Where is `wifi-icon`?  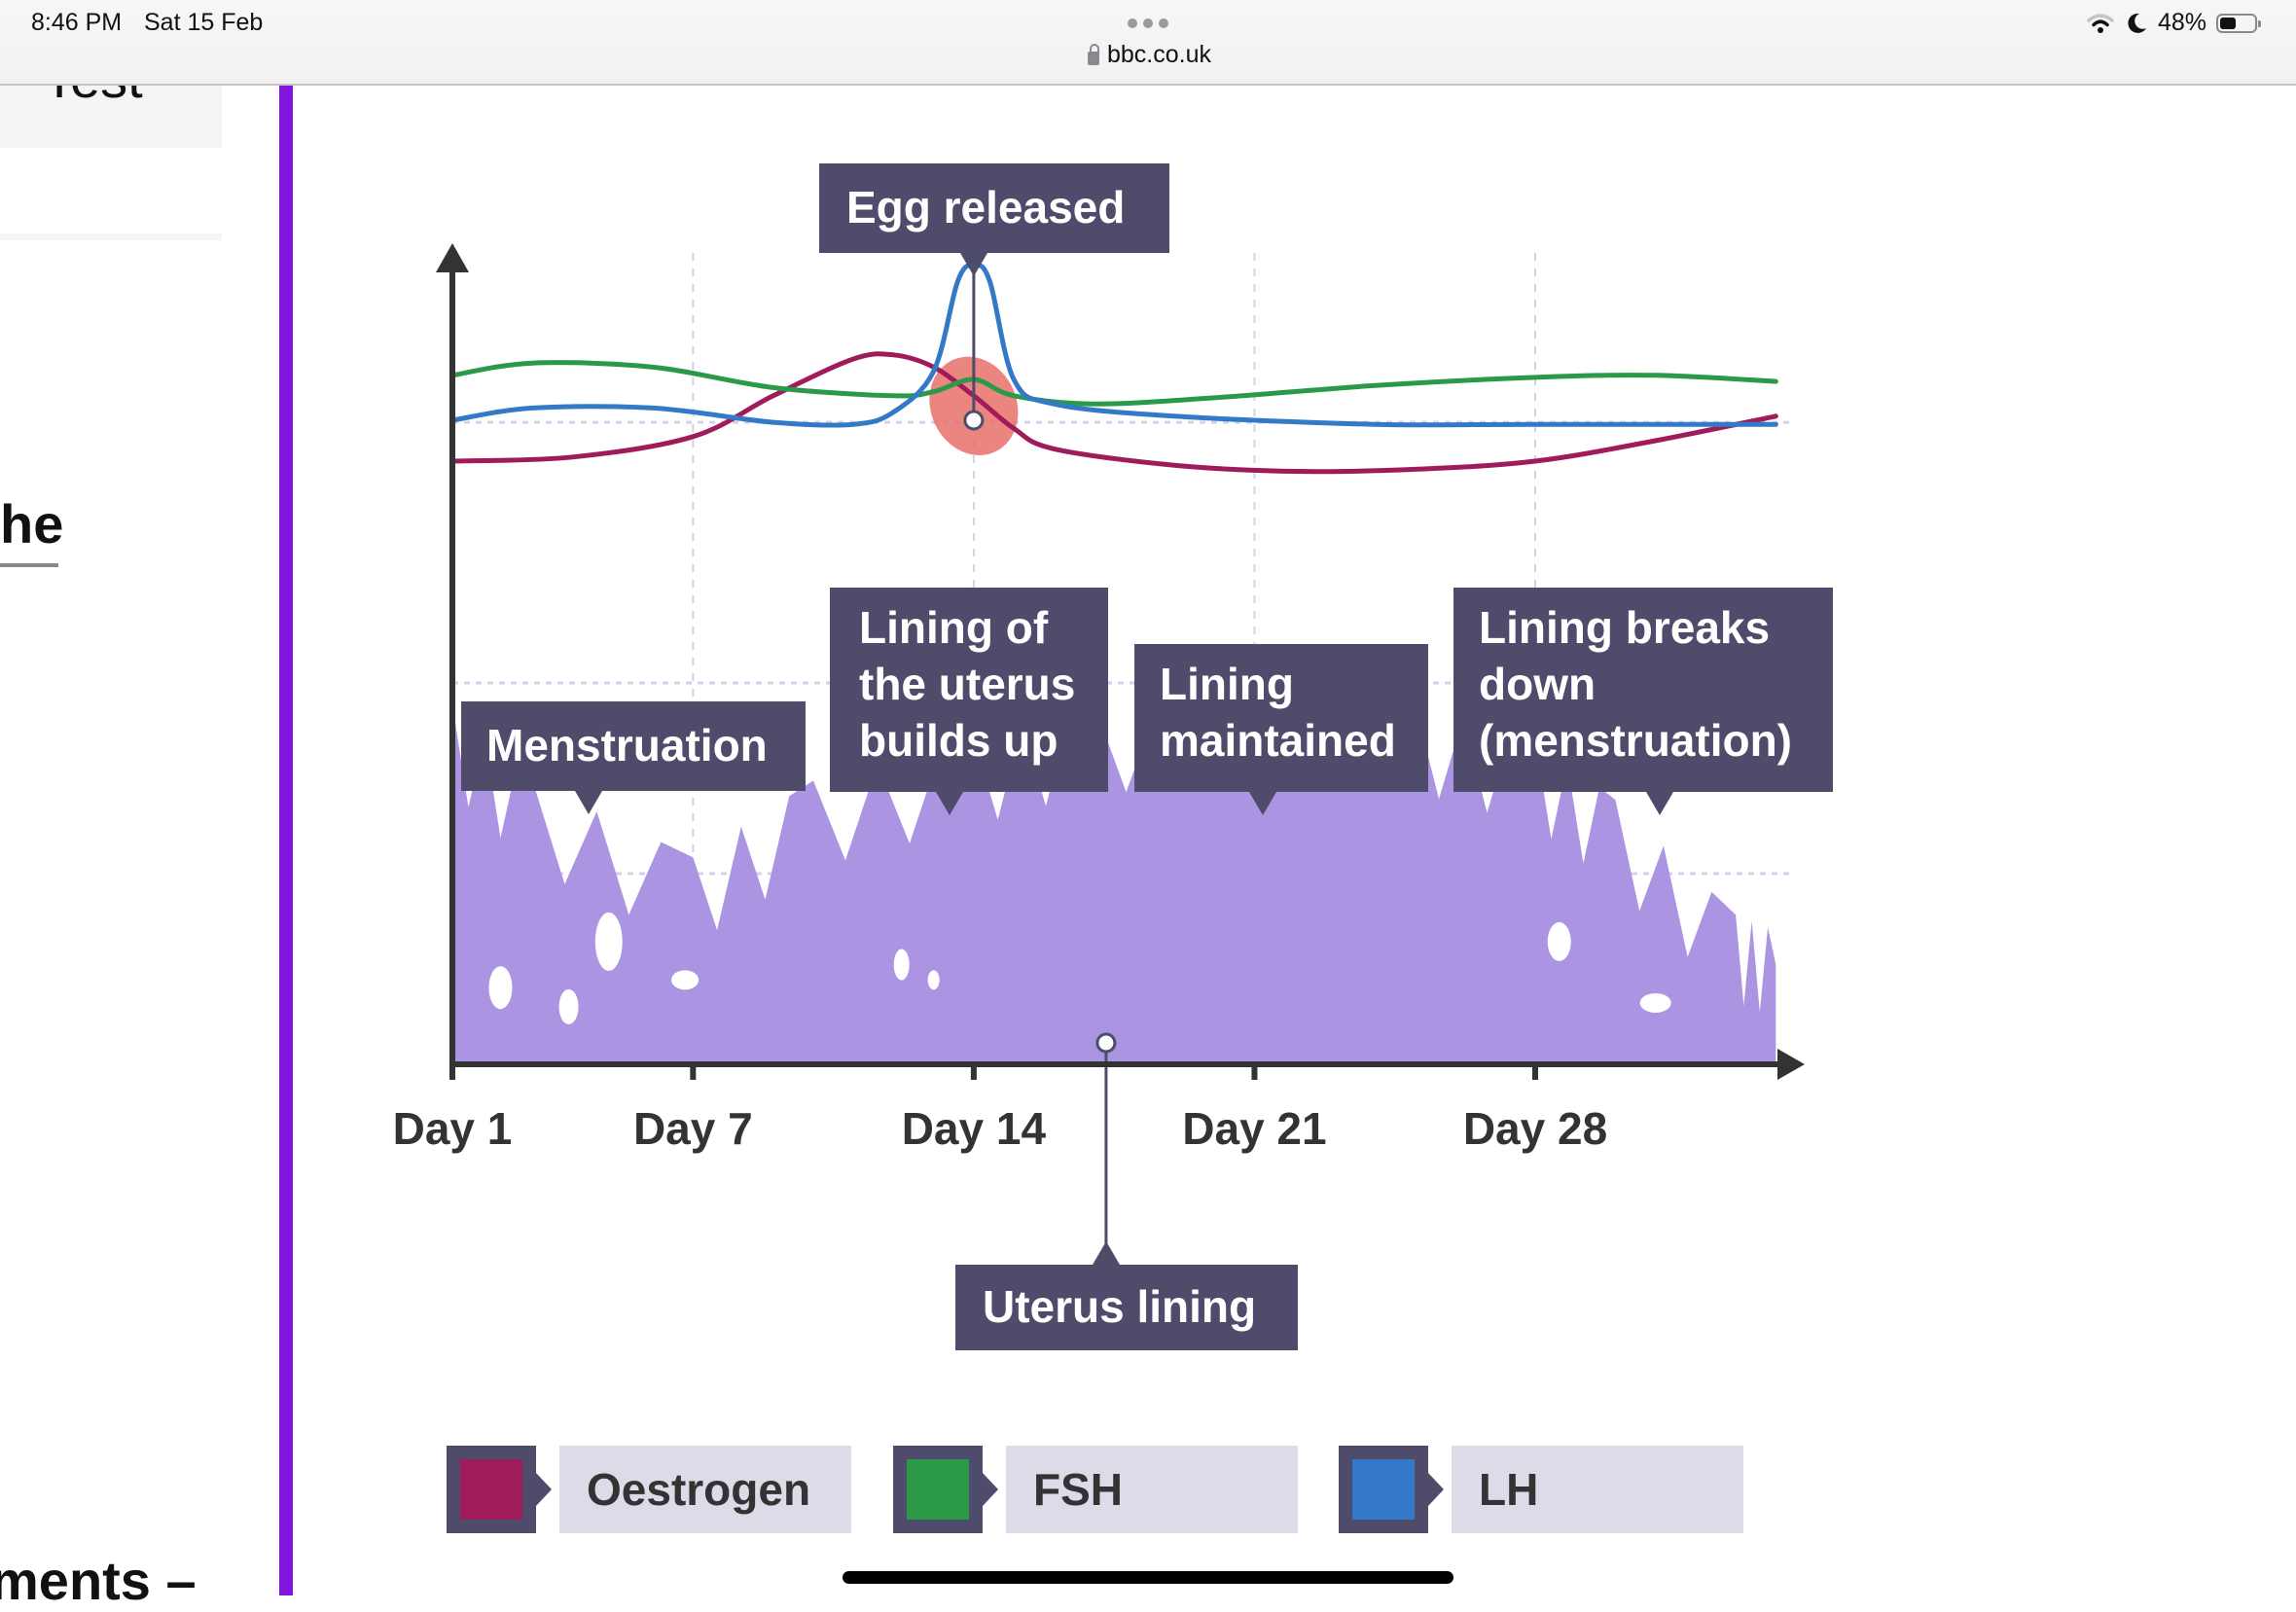
wifi-icon is located at coordinates (2100, 23).